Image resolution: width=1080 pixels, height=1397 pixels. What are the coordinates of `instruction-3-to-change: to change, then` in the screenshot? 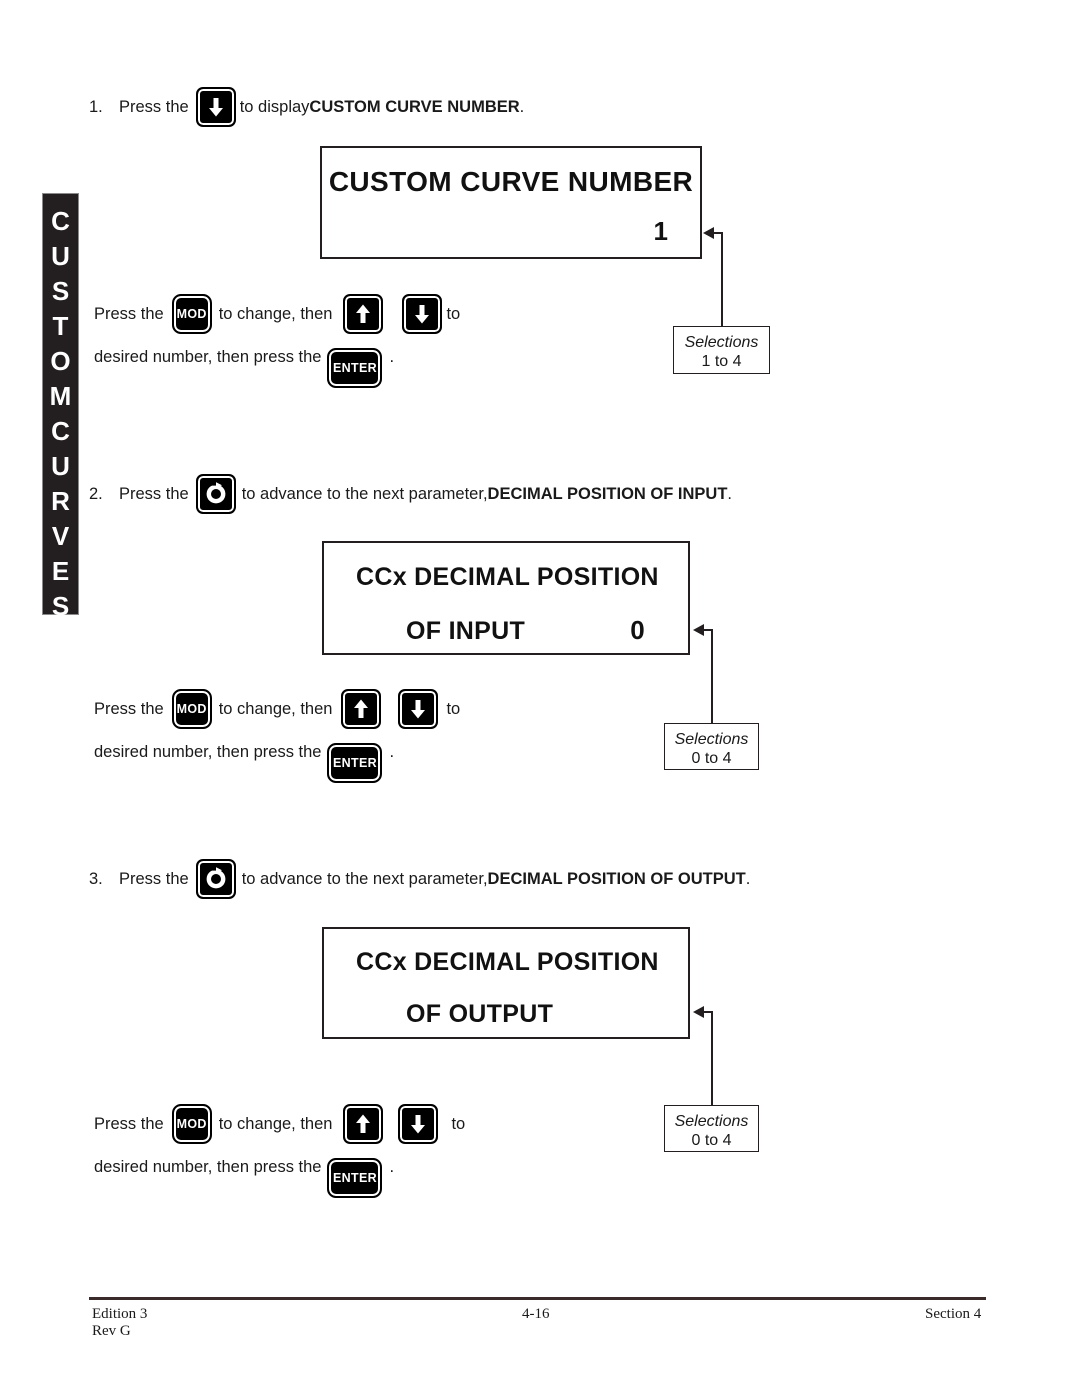 It's located at (275, 1123).